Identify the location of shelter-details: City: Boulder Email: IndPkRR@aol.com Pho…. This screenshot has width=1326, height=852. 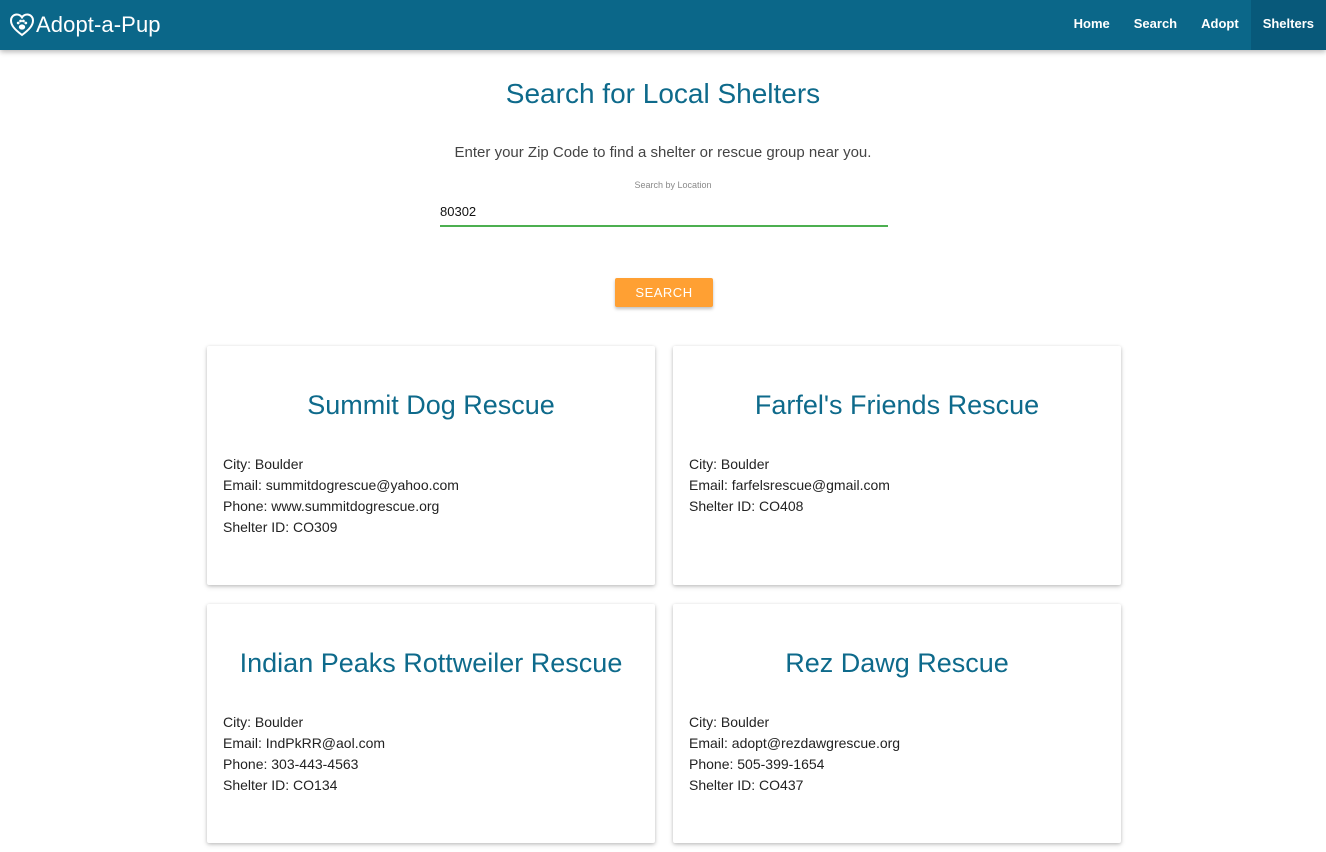
(304, 754).